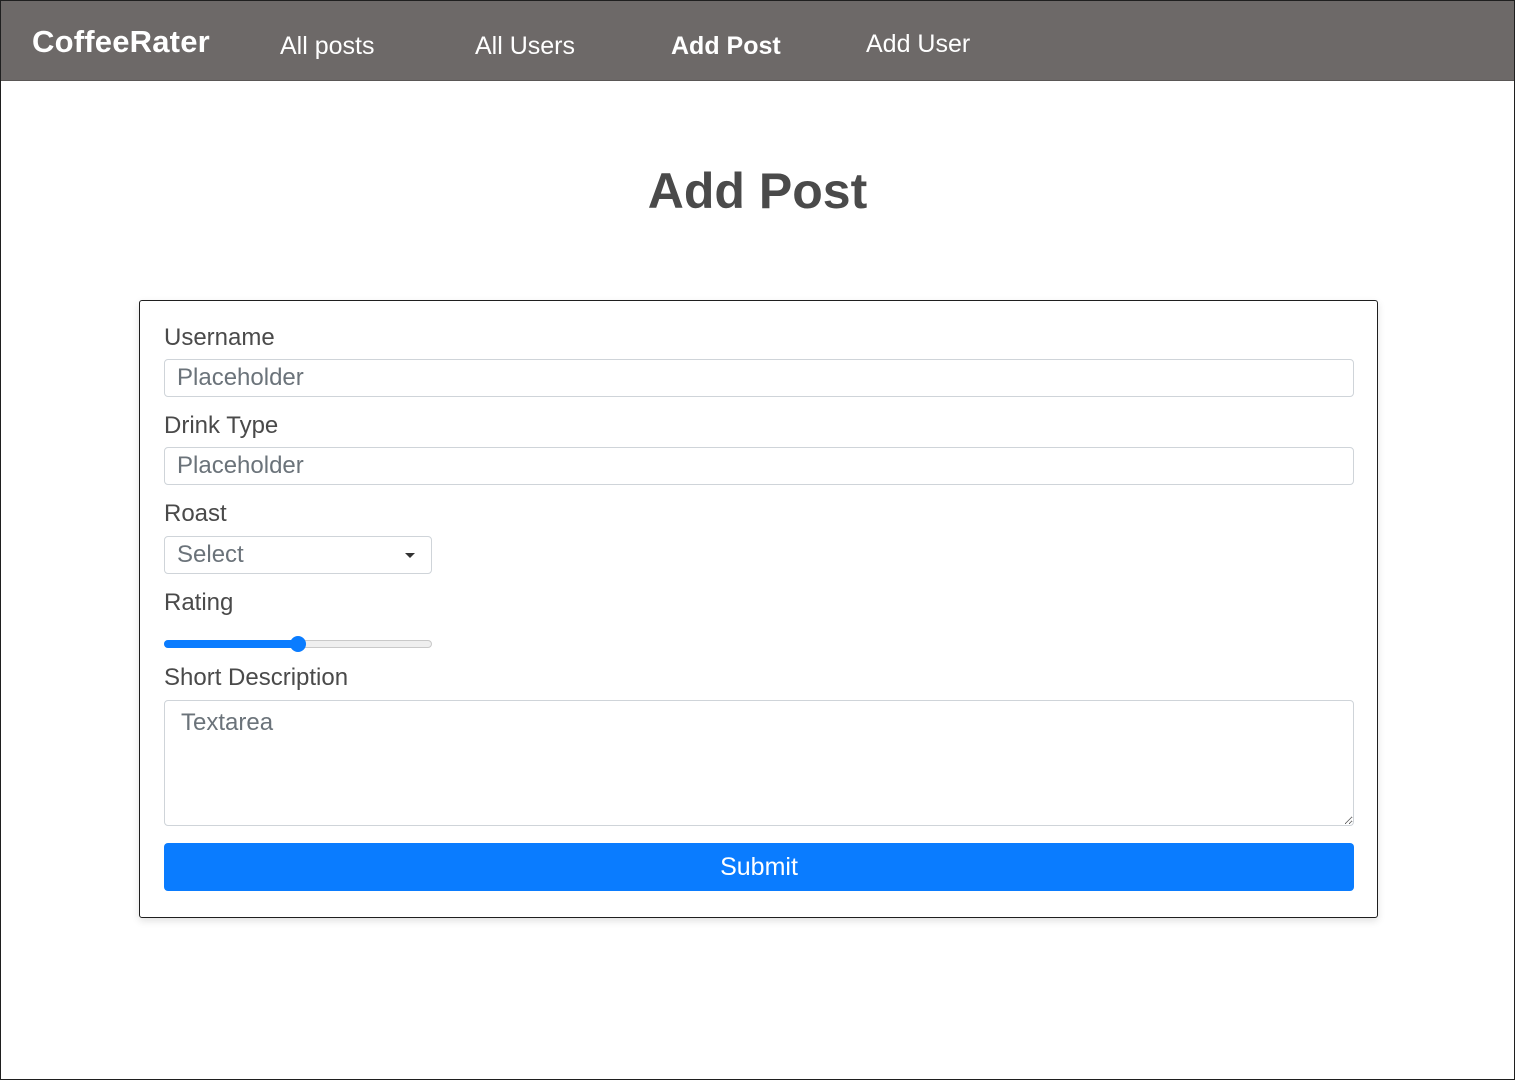 Image resolution: width=1515 pixels, height=1080 pixels. Describe the element at coordinates (121, 42) in the screenshot. I see `brand-logo: CoffeeRater` at that location.